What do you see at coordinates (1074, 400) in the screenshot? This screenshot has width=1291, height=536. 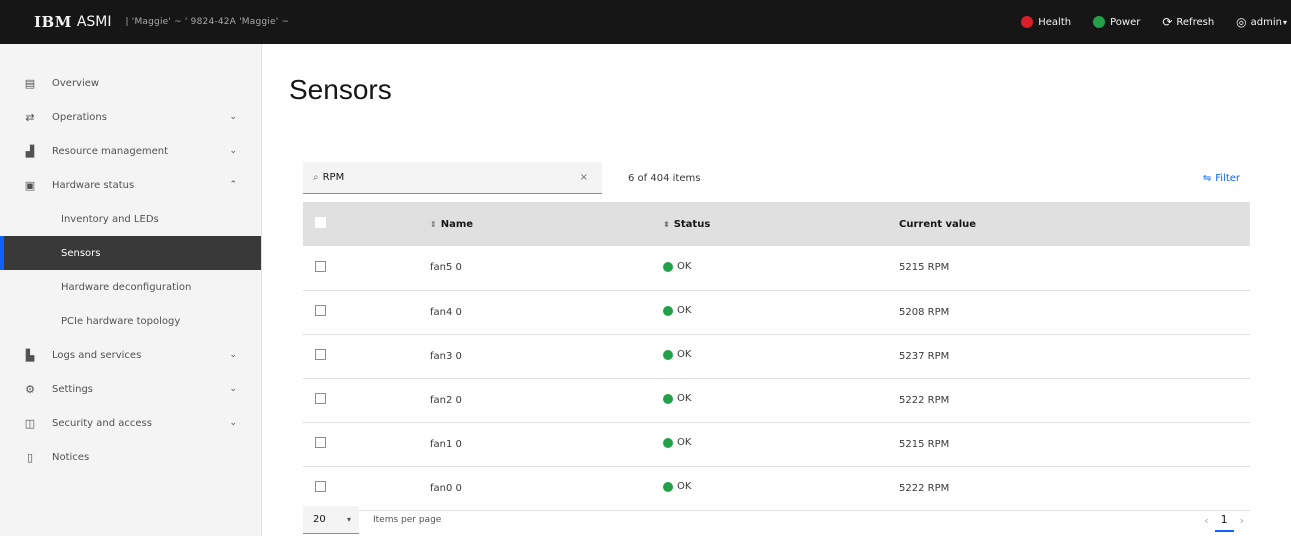 I see `sensor-value: 5222 RPM` at bounding box center [1074, 400].